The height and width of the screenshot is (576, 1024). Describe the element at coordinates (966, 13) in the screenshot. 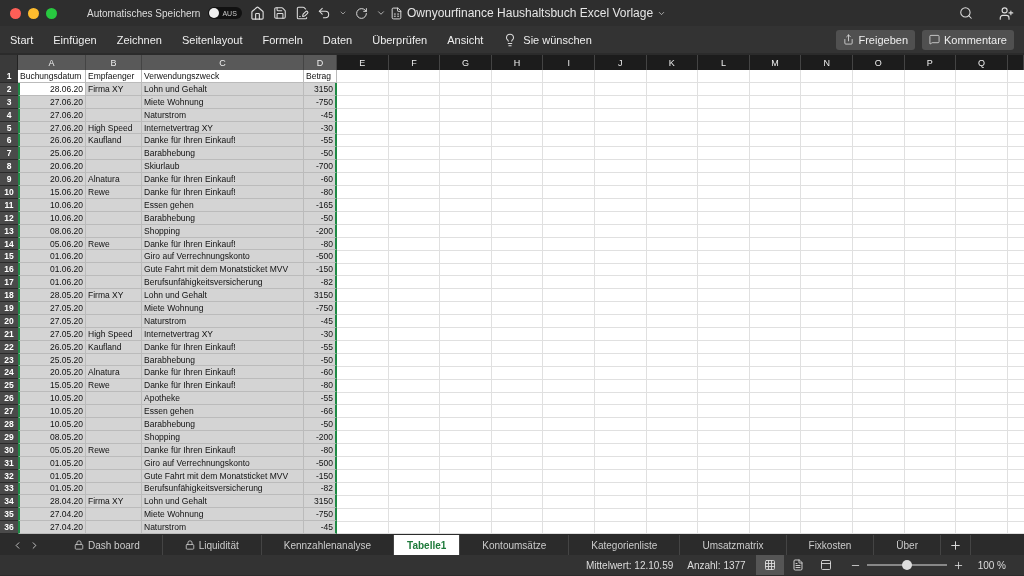

I see `search-icon` at that location.